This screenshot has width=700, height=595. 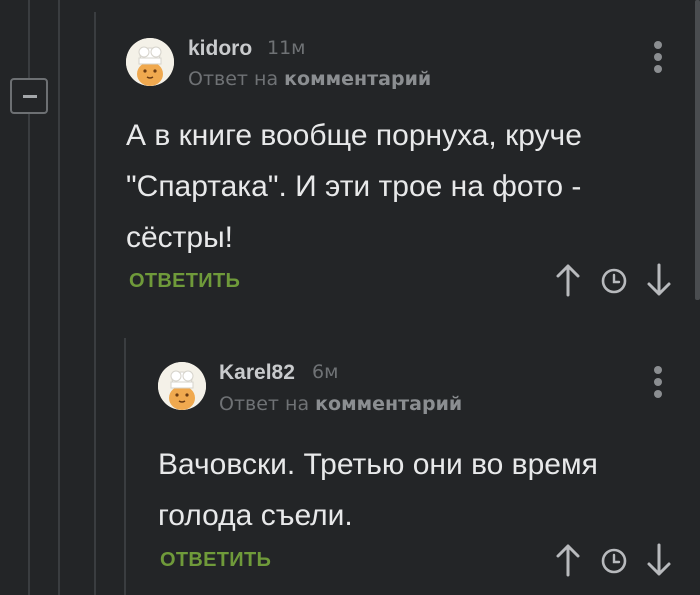 I want to click on minus-icon, so click(x=30, y=96).